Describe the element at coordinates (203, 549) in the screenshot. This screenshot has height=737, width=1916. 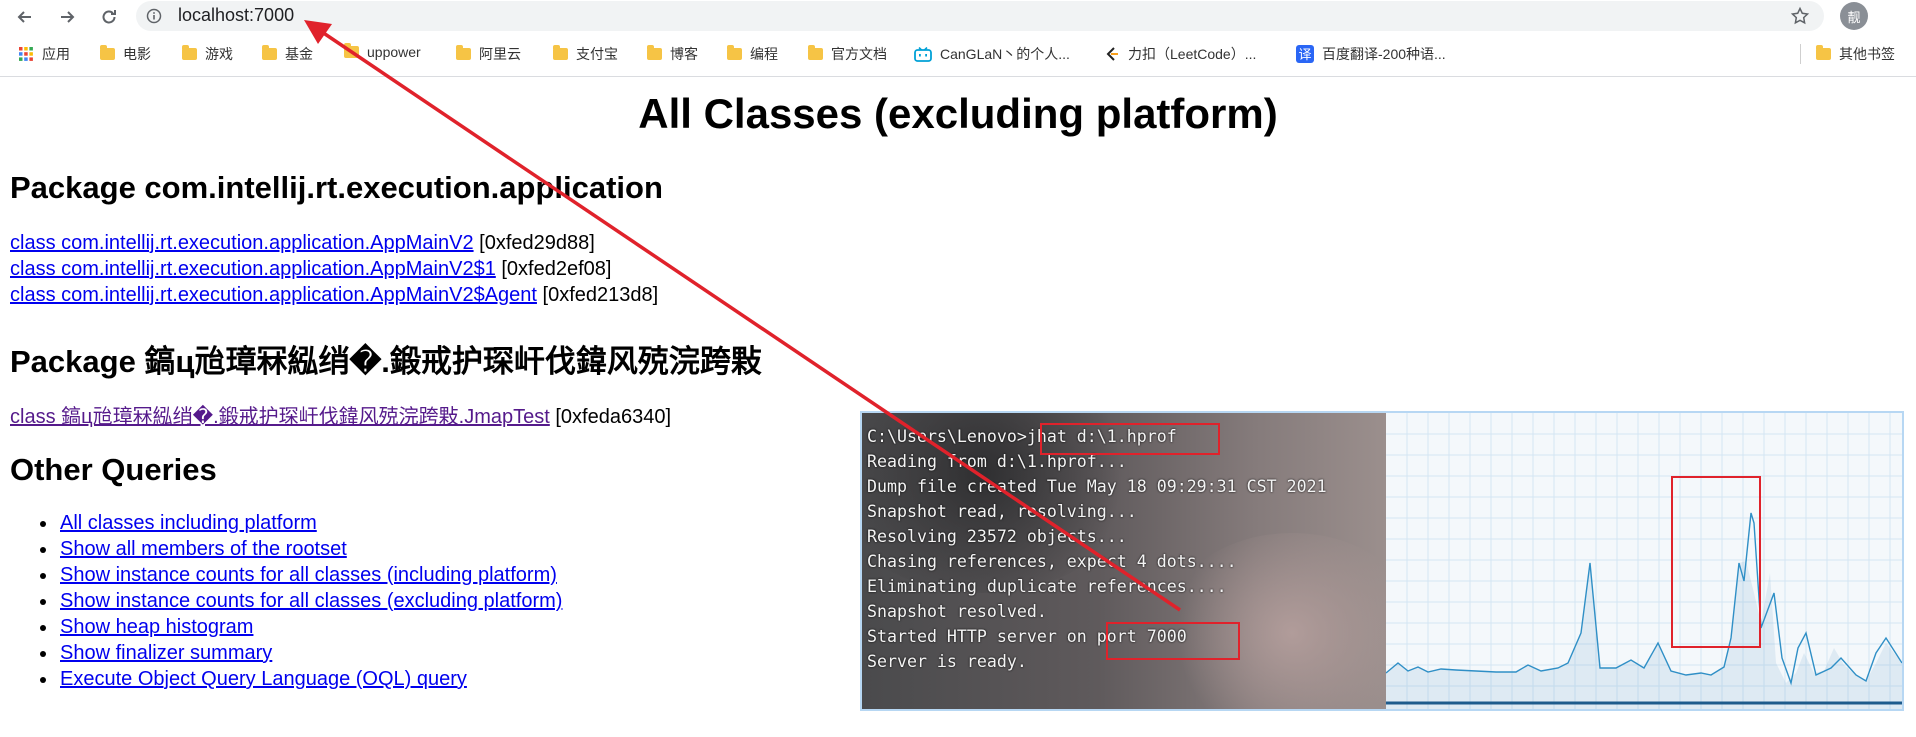
I see `query-link: Show all members of the rootset` at that location.